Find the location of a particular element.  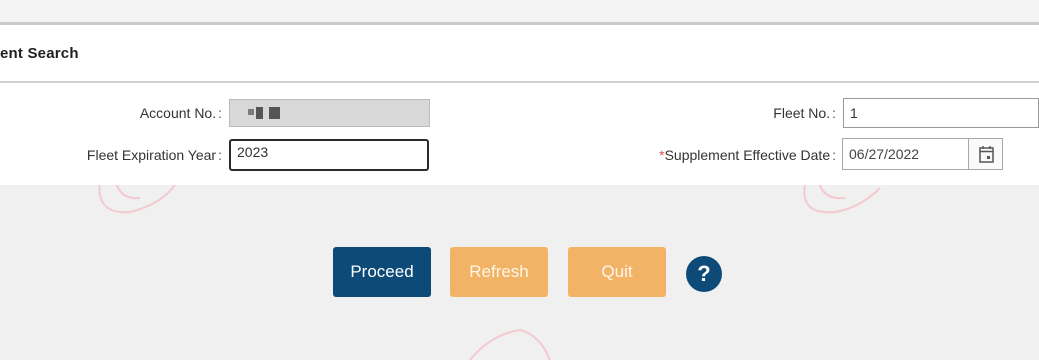

fleet-expiration-year-input: 2023 is located at coordinates (329, 155).